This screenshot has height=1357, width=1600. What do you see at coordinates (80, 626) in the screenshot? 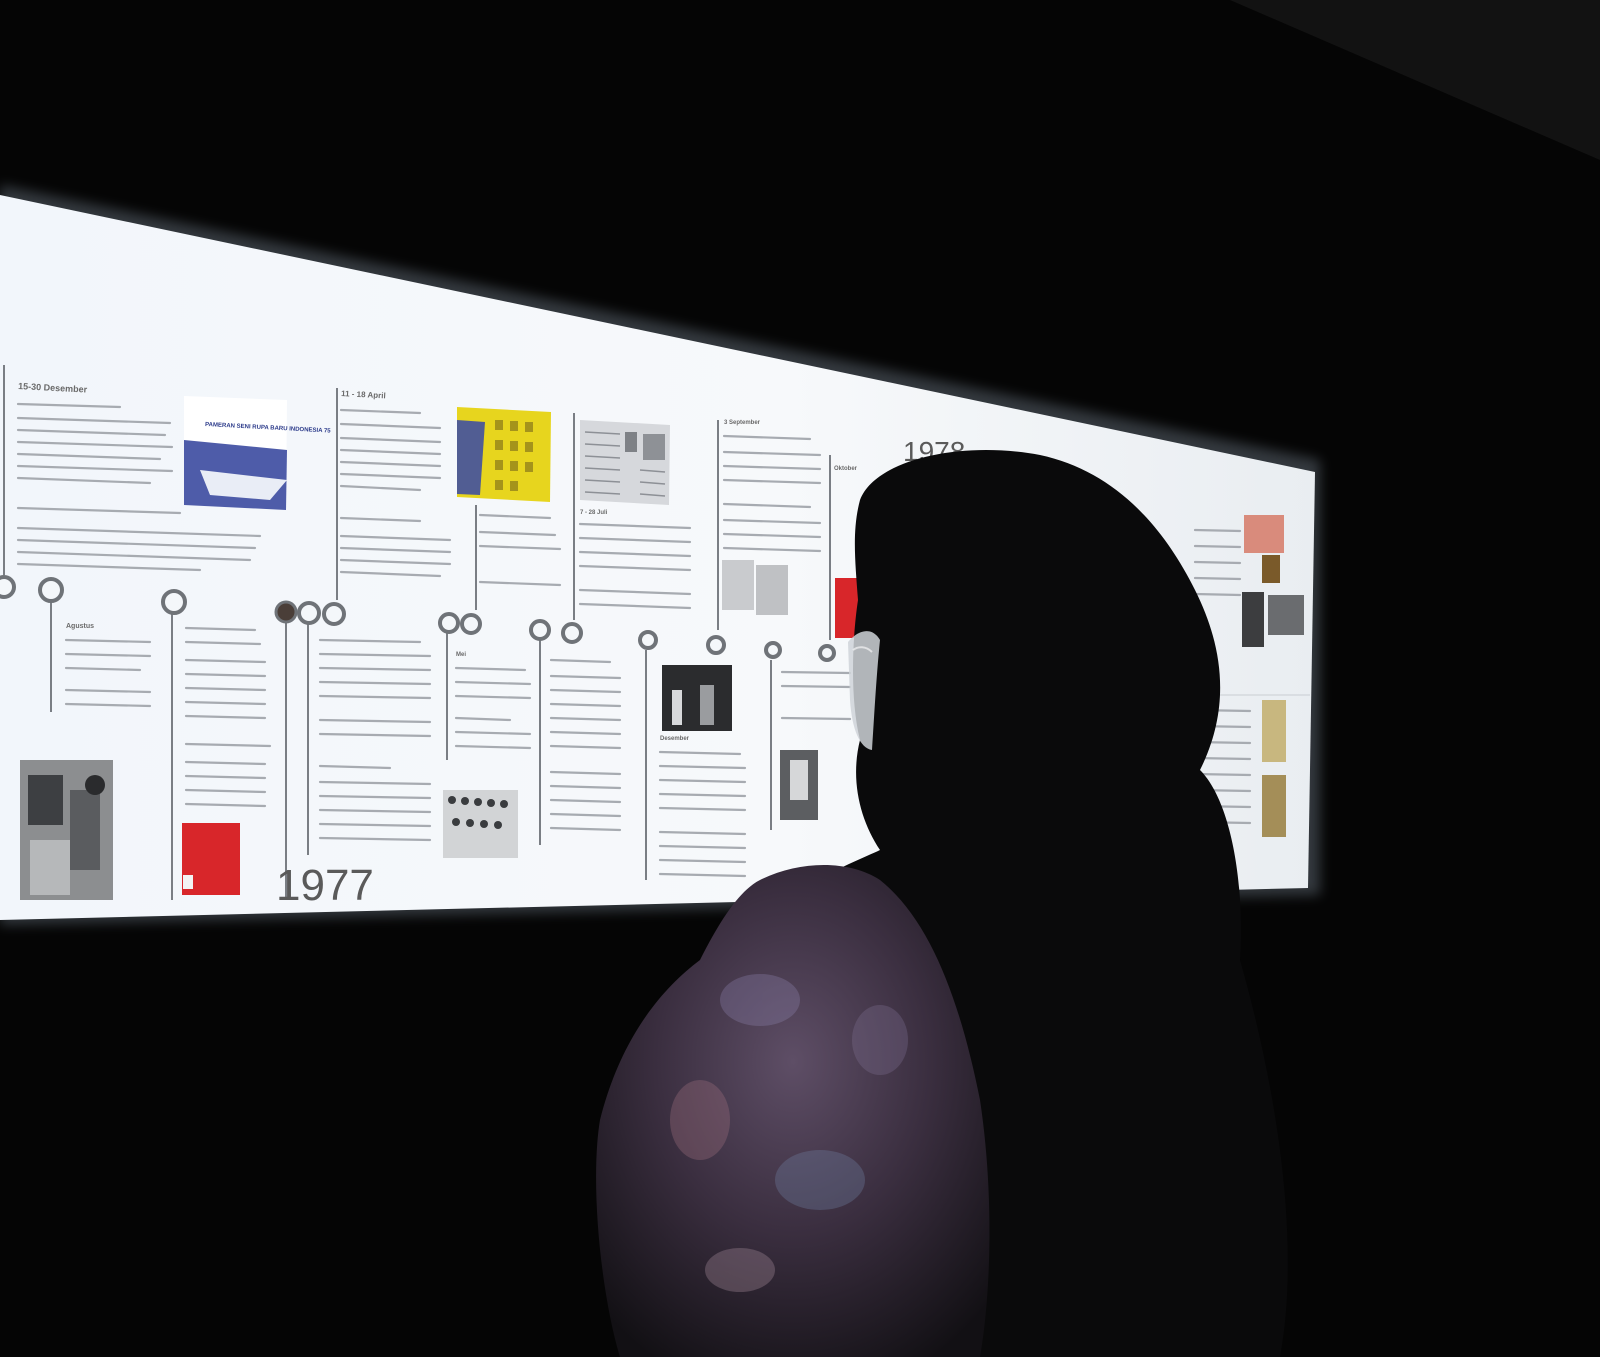
I see `date-heading: Agustus` at bounding box center [80, 626].